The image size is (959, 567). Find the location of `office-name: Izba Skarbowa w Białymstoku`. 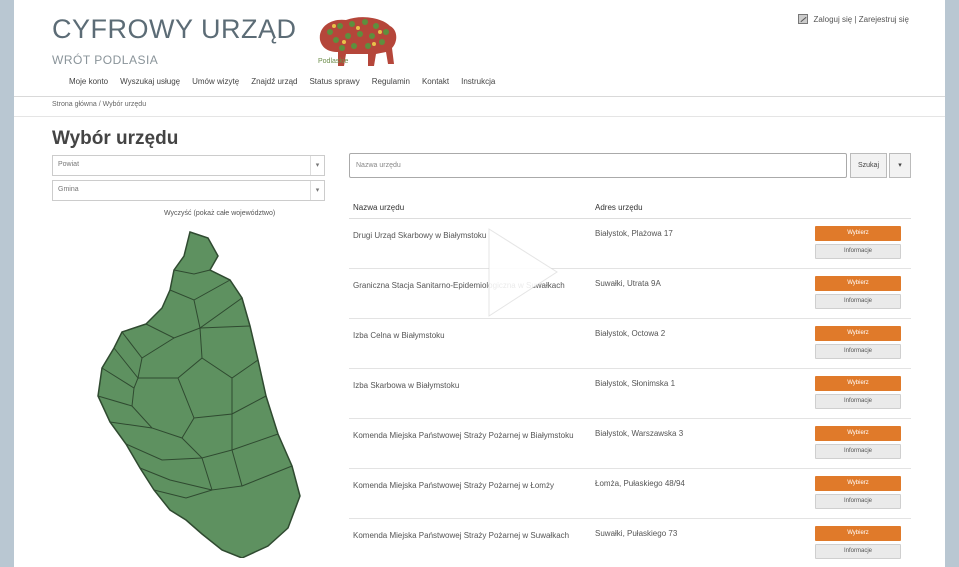

office-name: Izba Skarbowa w Białymstoku is located at coordinates (406, 385).